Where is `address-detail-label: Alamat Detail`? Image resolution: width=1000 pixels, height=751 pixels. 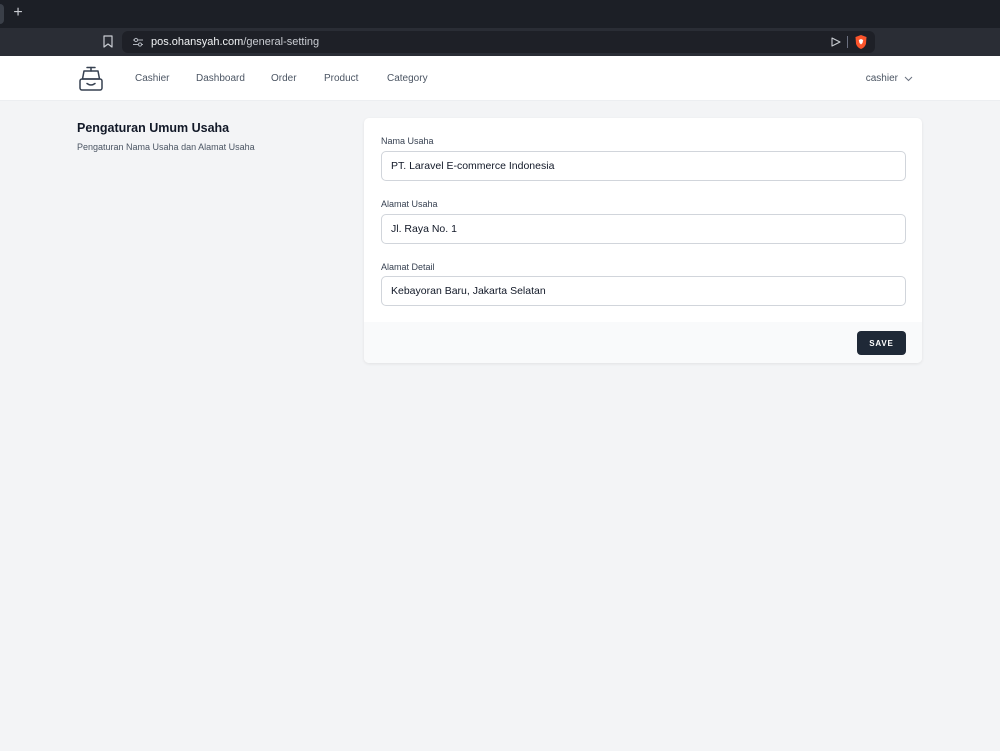 address-detail-label: Alamat Detail is located at coordinates (408, 267).